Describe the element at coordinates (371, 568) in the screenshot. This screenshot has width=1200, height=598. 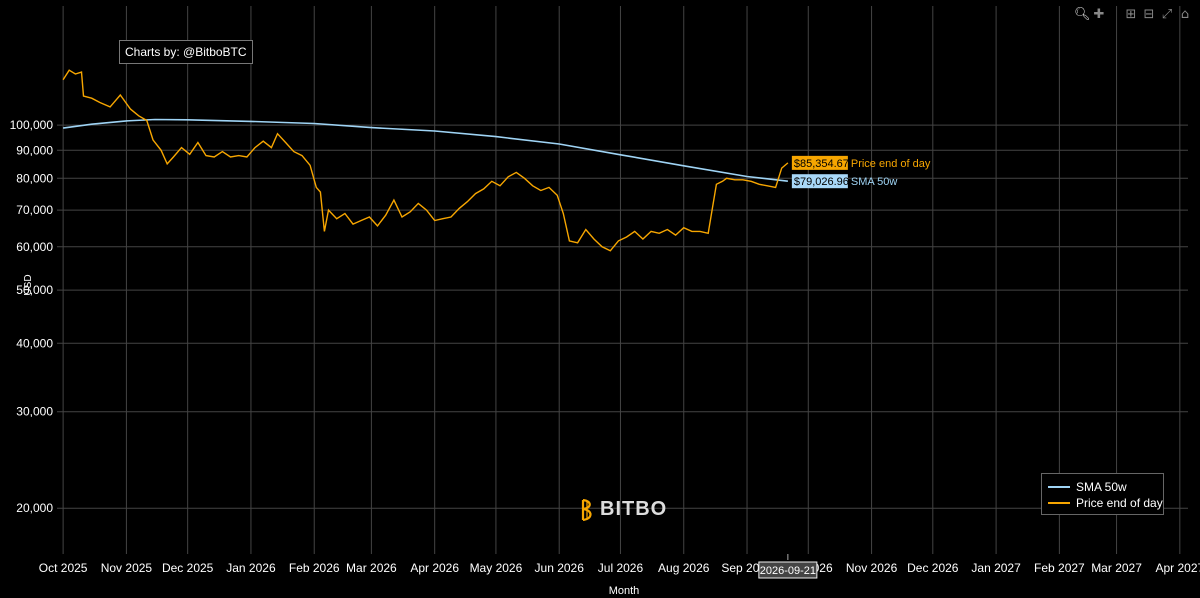
I see `x-tick-label: Mar 2026` at that location.